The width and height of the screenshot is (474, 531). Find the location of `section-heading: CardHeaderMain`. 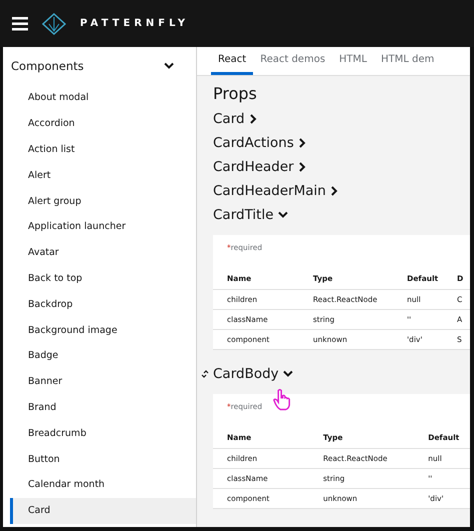

section-heading: CardHeaderMain is located at coordinates (341, 191).